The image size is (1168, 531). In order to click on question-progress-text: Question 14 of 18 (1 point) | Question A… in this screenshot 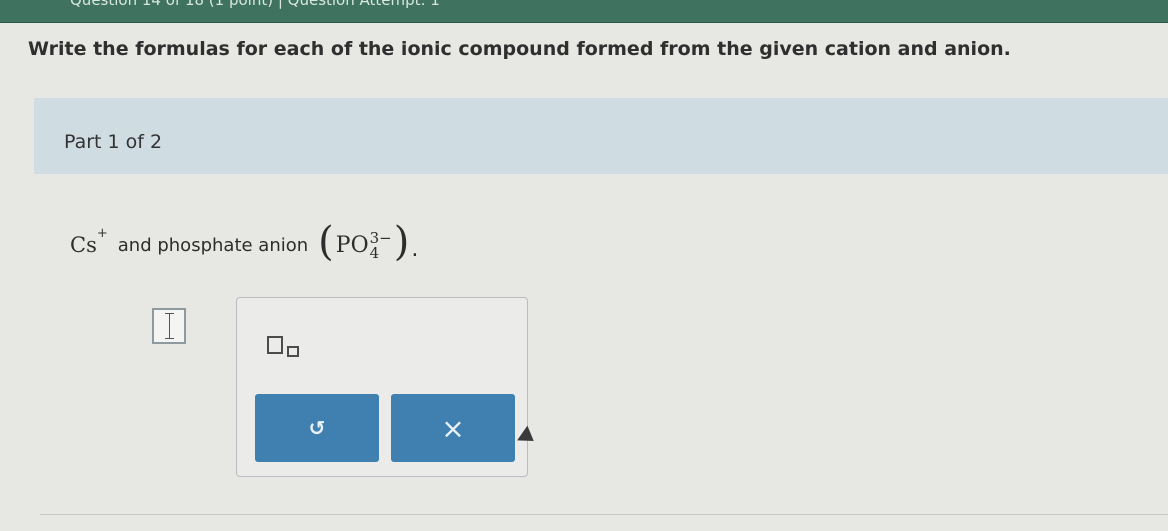, I will do `click(255, 4)`.